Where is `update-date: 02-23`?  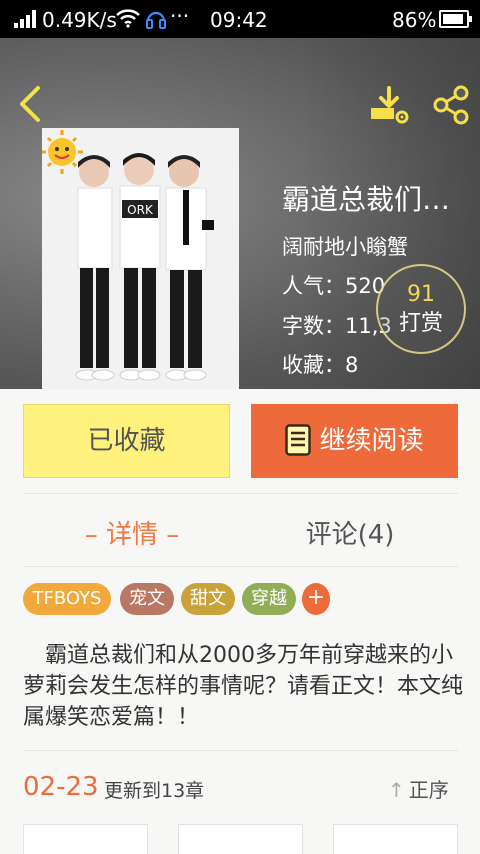 update-date: 02-23 is located at coordinates (61, 787).